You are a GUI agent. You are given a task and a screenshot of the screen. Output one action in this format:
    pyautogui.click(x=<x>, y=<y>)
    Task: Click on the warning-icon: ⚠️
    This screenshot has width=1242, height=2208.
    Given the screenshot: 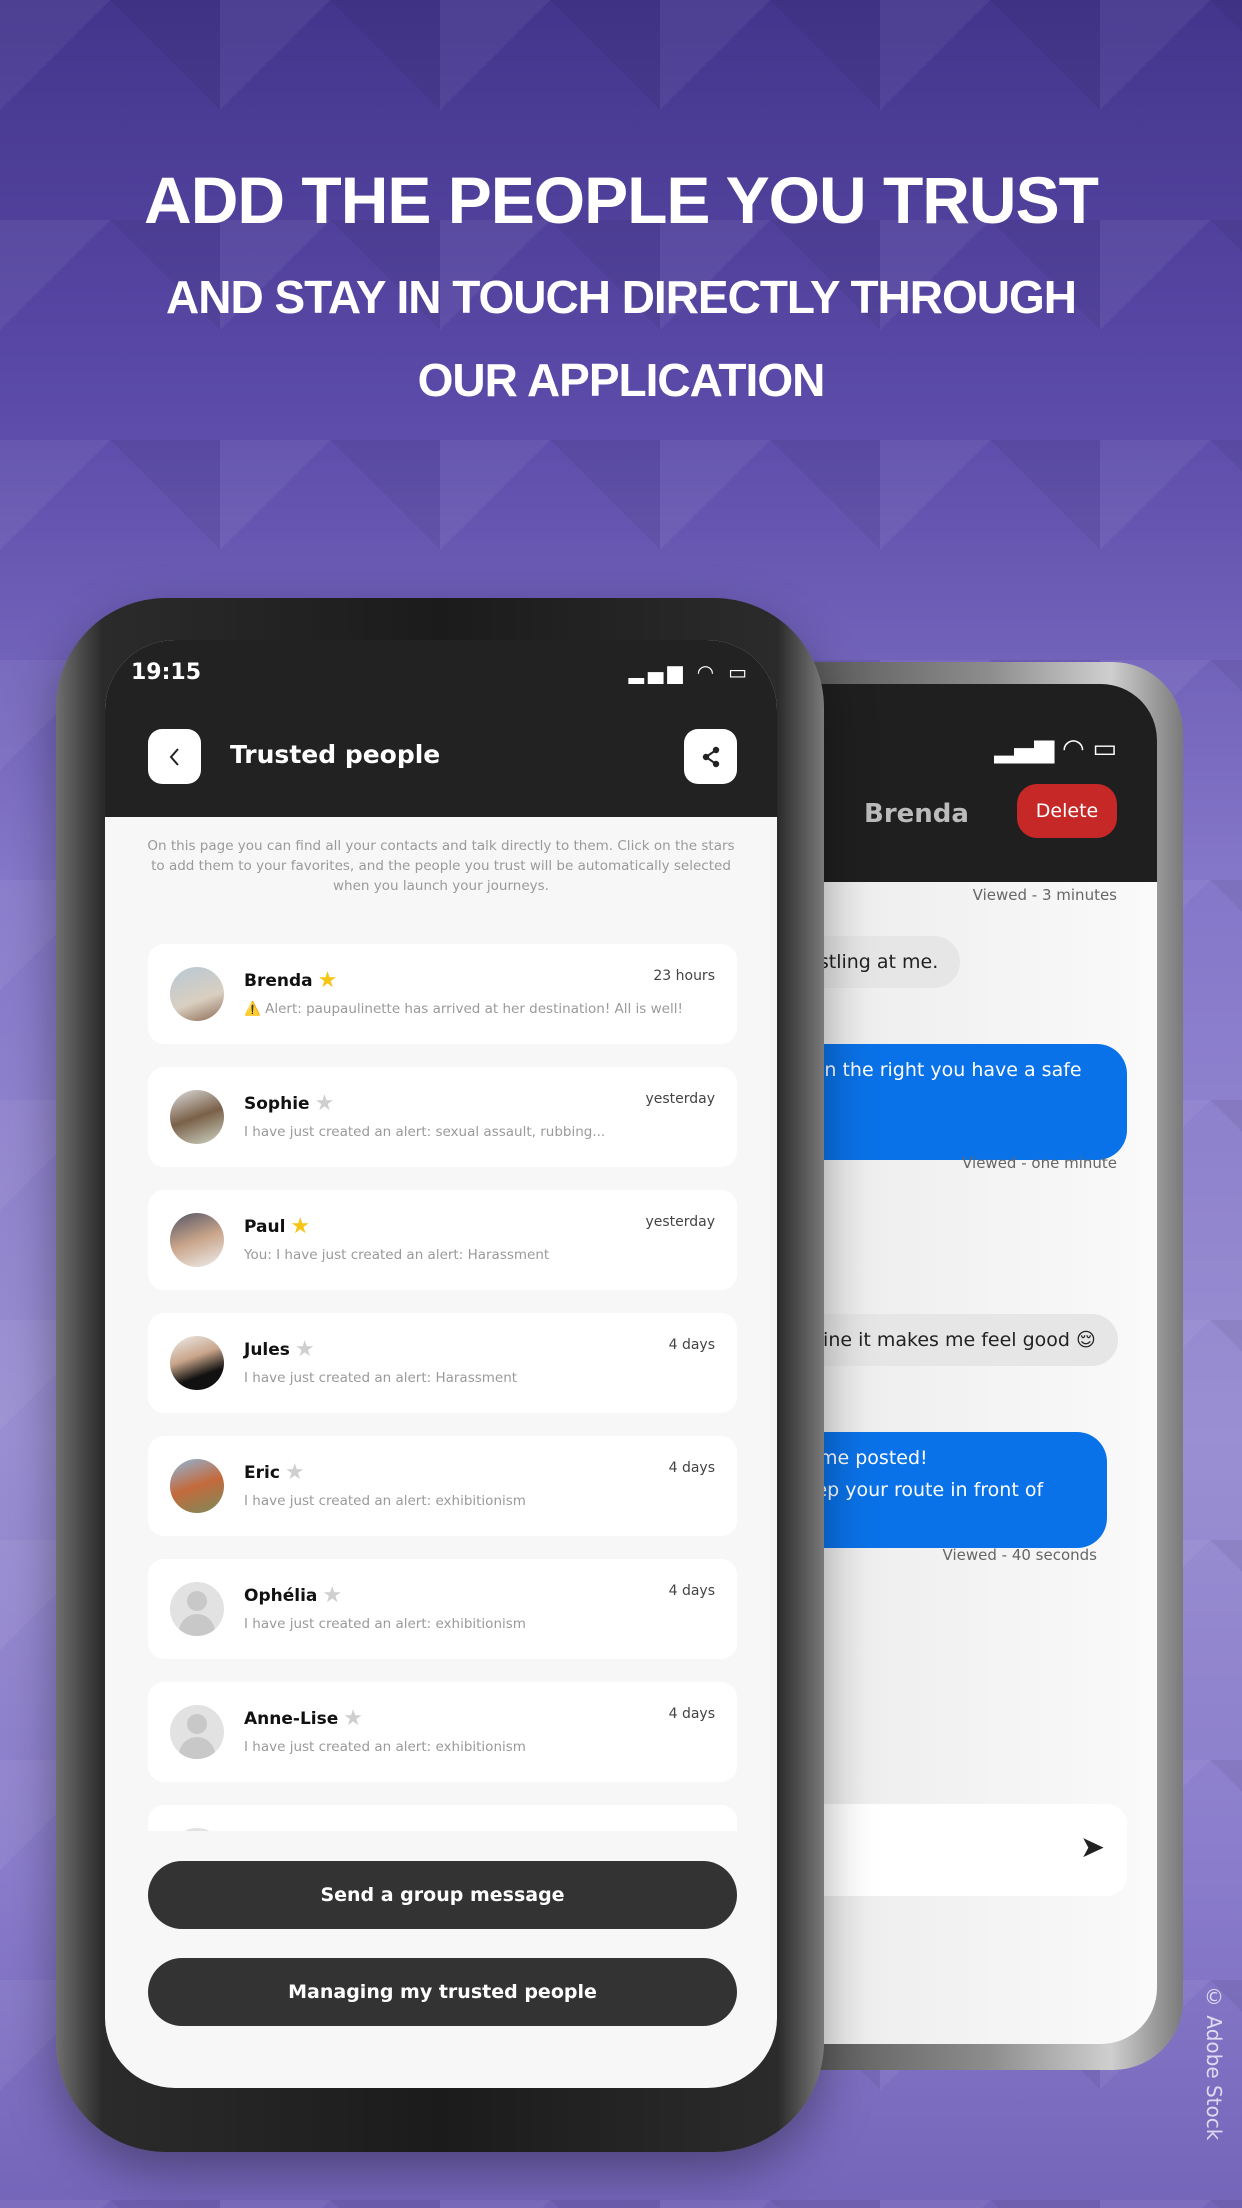 What is the action you would take?
    pyautogui.click(x=252, y=1009)
    